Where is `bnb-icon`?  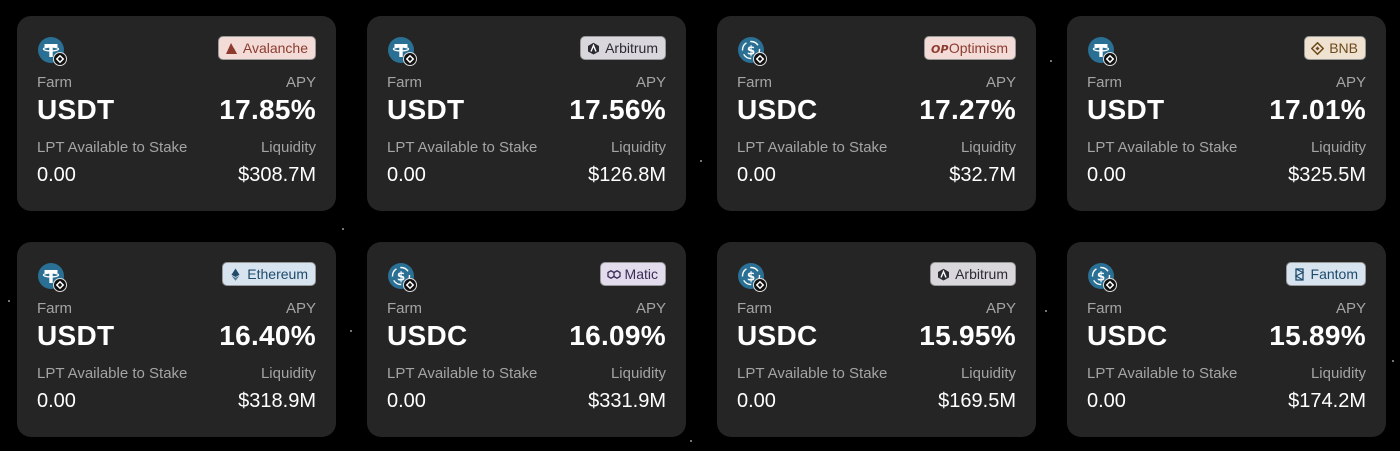
bnb-icon is located at coordinates (1317, 48).